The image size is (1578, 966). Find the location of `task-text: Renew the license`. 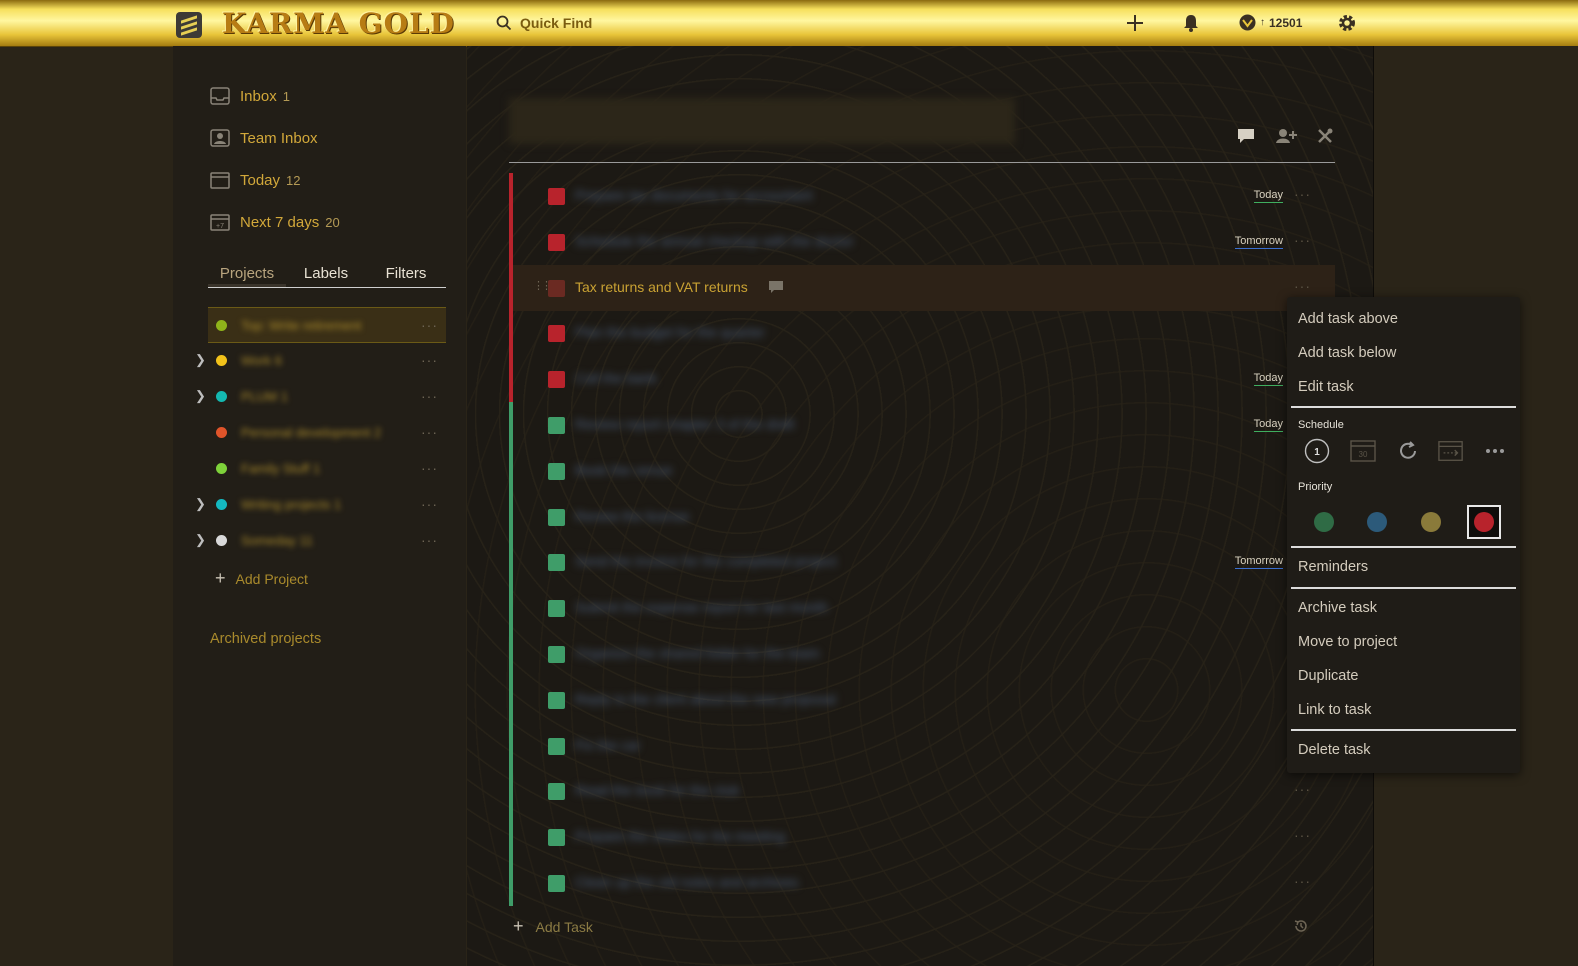

task-text: Renew the license is located at coordinates (632, 516).